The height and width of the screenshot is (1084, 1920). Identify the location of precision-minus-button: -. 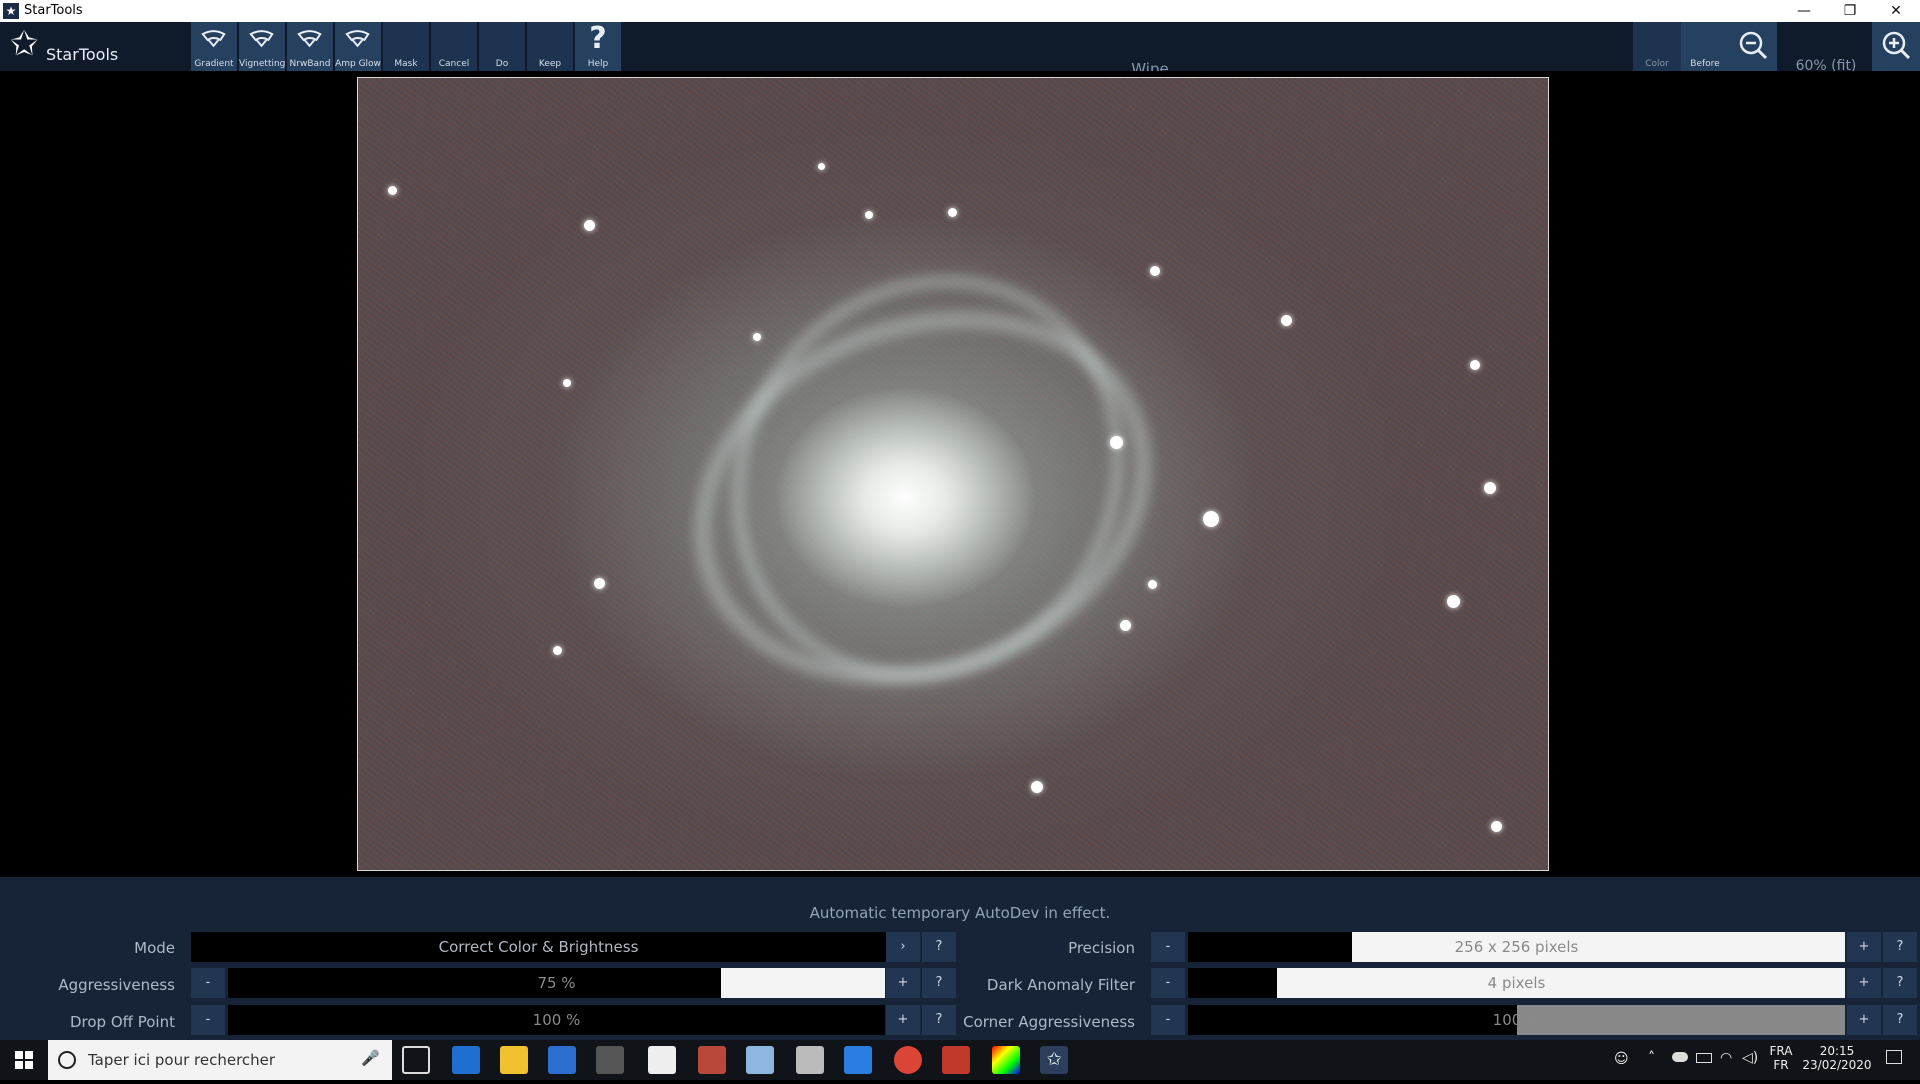
(1168, 947).